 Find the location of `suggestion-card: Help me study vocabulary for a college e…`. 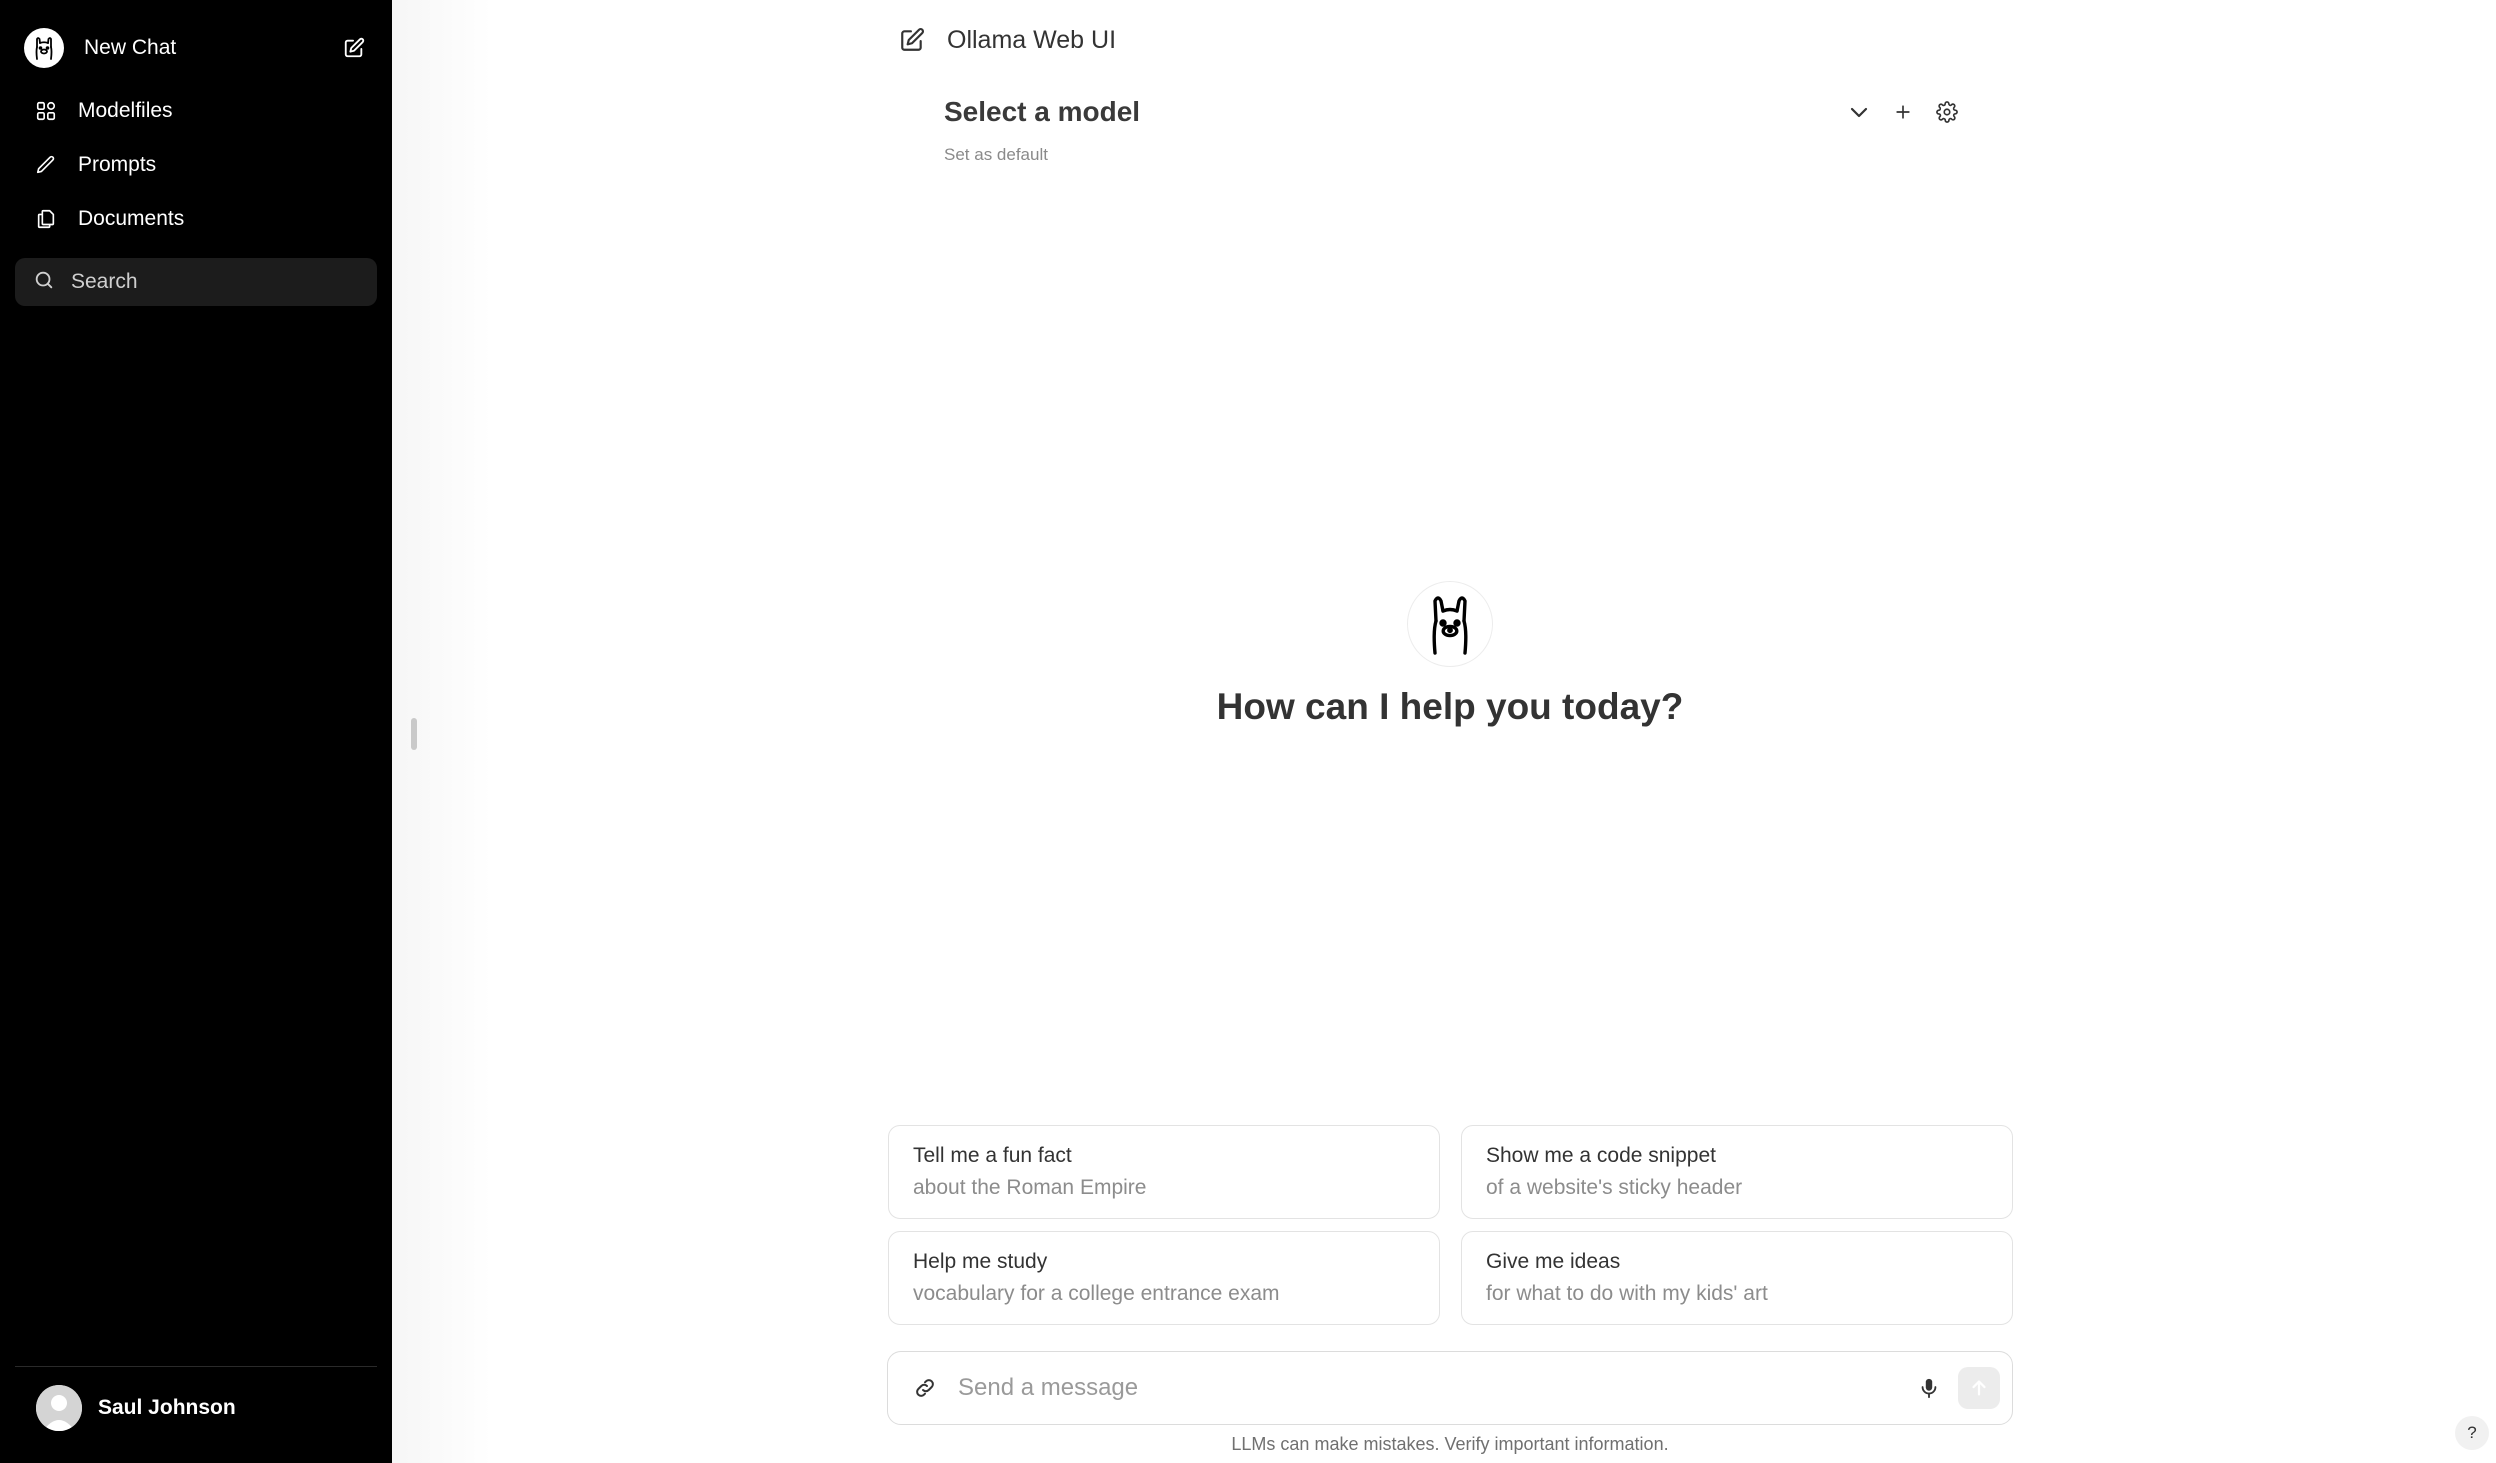

suggestion-card: Help me study vocabulary for a college e… is located at coordinates (1164, 1278).